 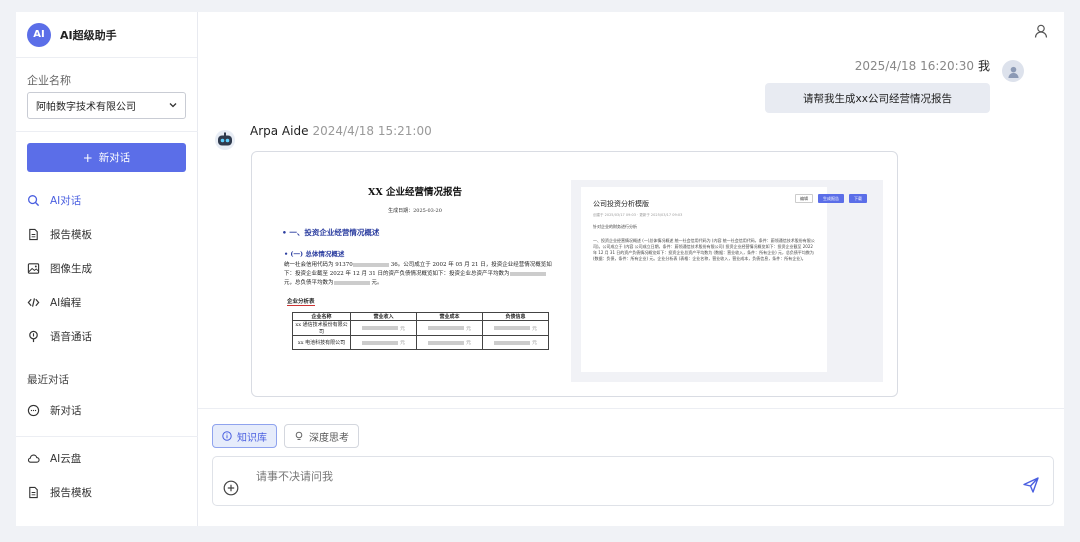 What do you see at coordinates (88, 35) in the screenshot?
I see `brand-name: AI超级助手` at bounding box center [88, 35].